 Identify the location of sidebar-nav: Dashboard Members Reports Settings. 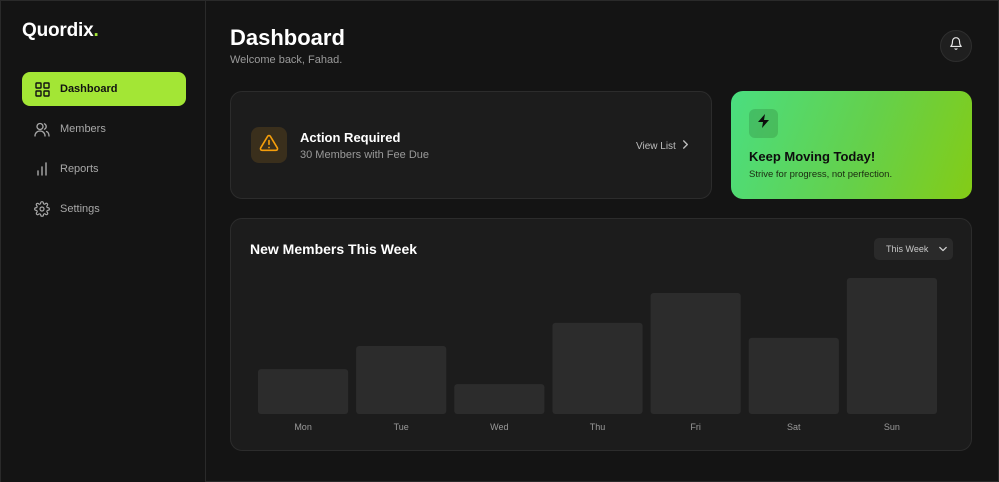
(104, 152).